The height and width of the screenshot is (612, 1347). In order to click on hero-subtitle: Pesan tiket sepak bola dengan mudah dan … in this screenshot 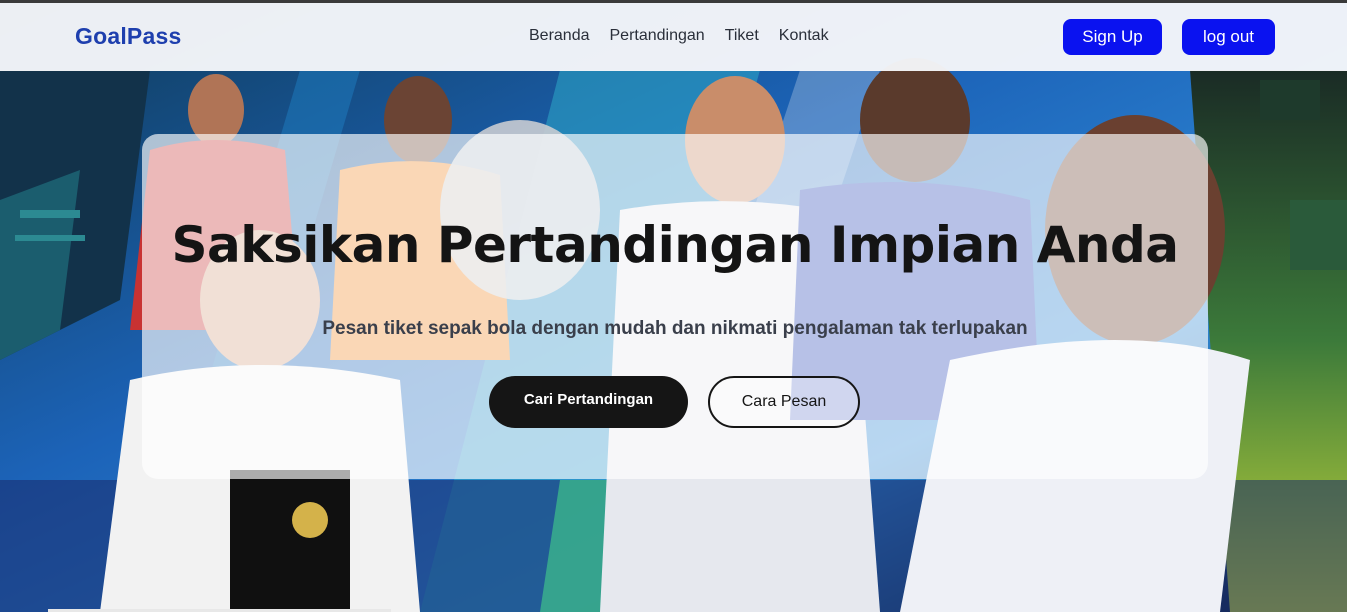, I will do `click(675, 328)`.